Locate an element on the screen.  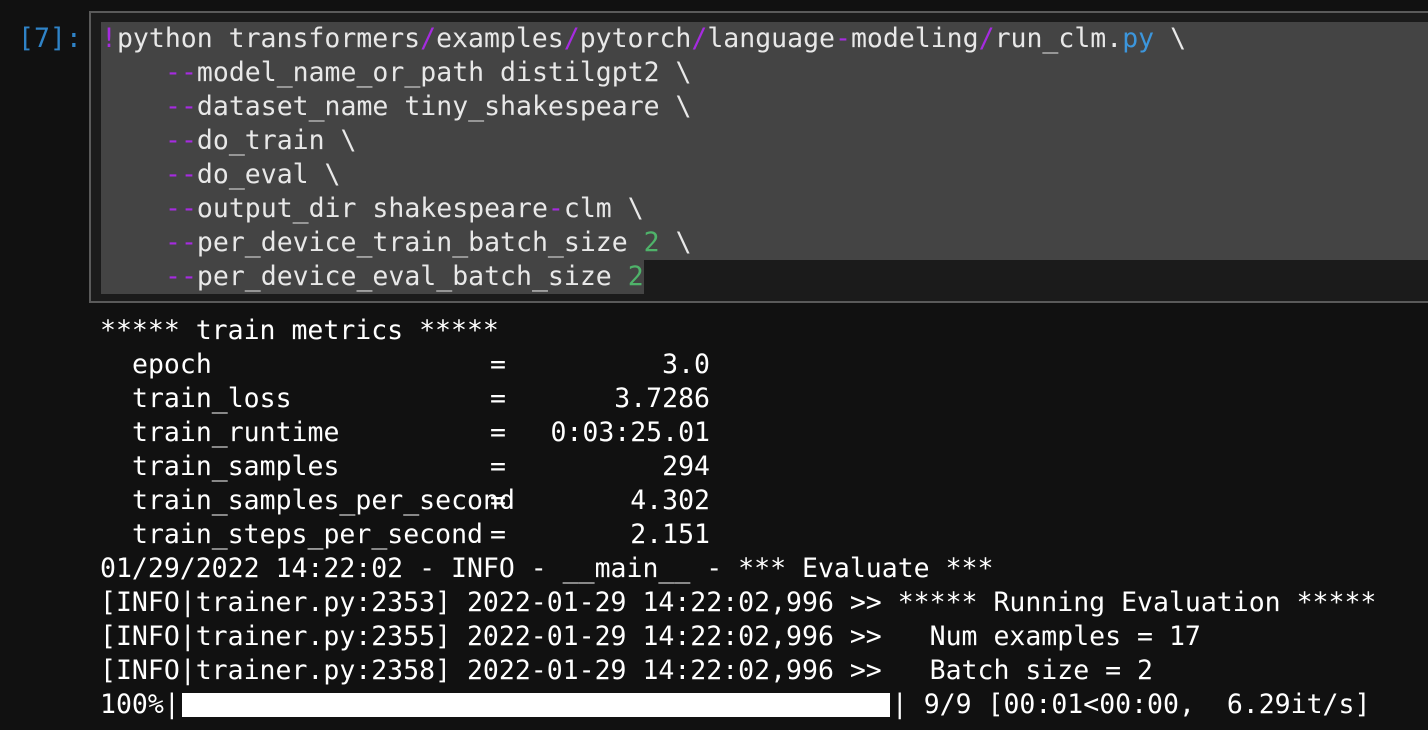
metric-row: train_runtime = 0:03:25.01 is located at coordinates (764, 433).